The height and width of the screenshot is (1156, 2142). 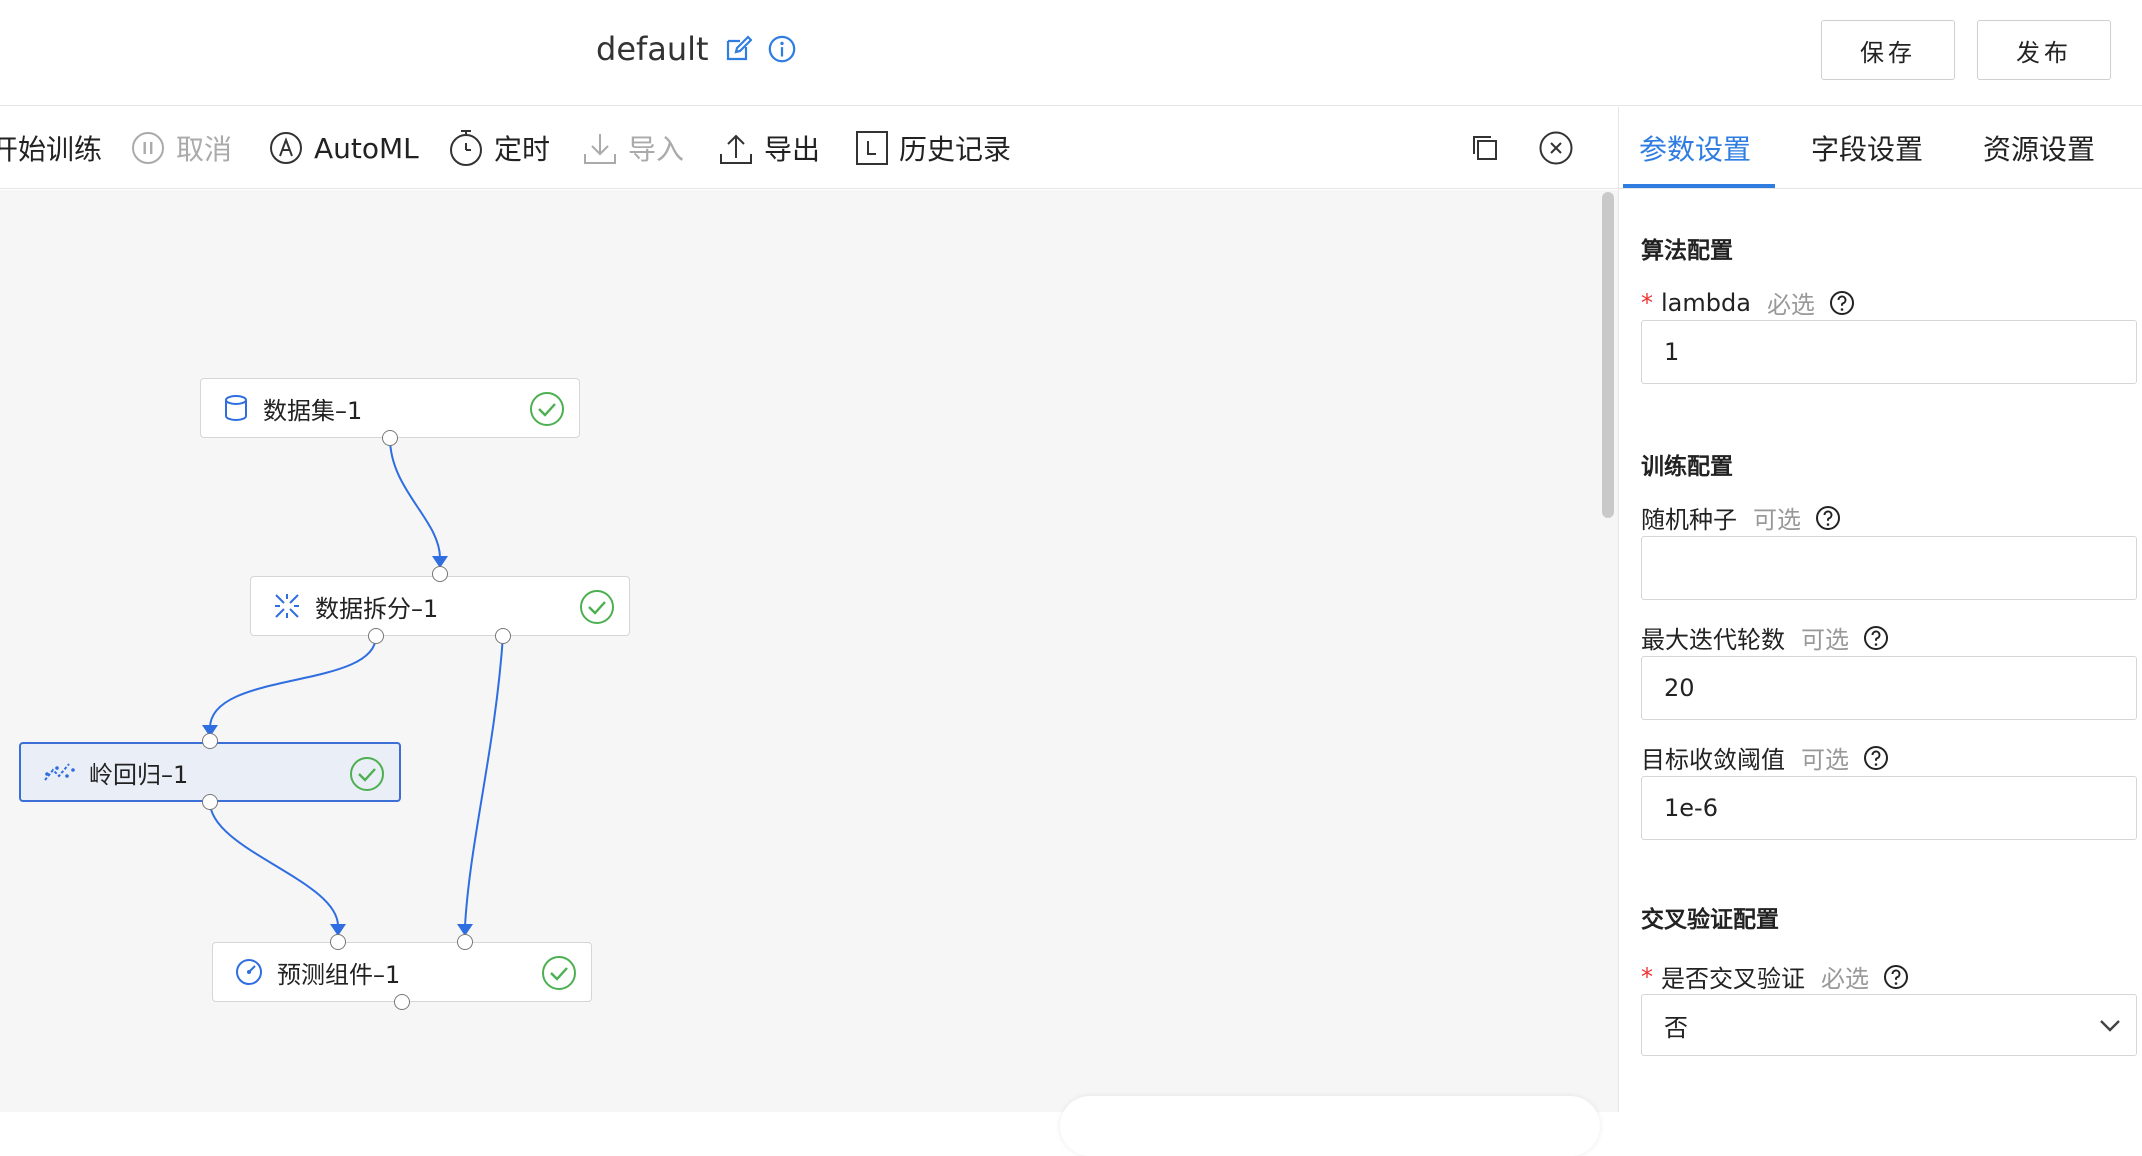 I want to click on pause-icon, so click(x=148, y=148).